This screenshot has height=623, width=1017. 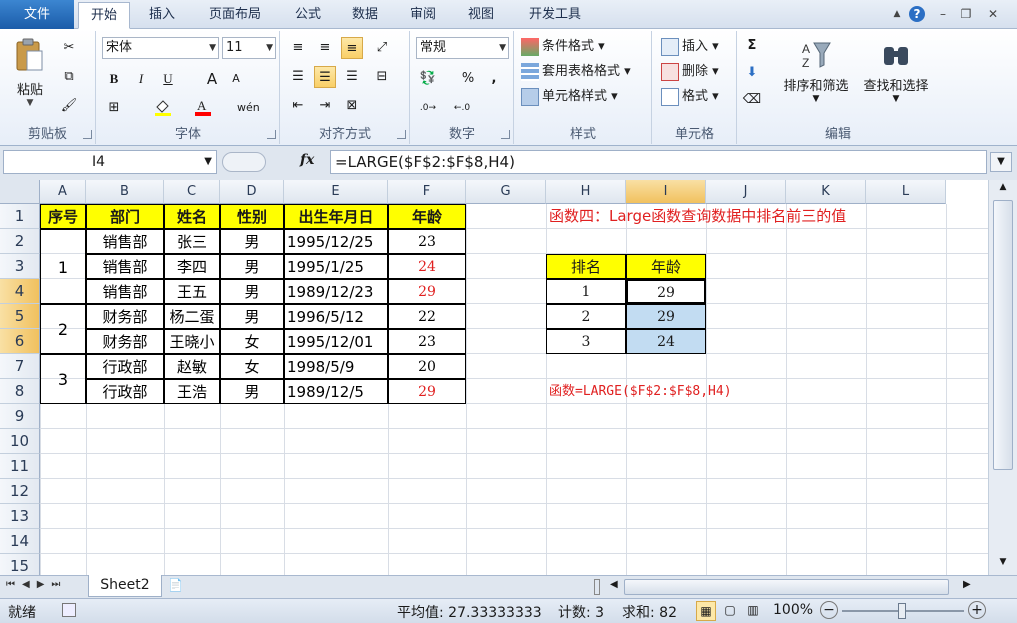 What do you see at coordinates (249, 48) in the screenshot?
I see `font-size-select: 11 ▼` at bounding box center [249, 48].